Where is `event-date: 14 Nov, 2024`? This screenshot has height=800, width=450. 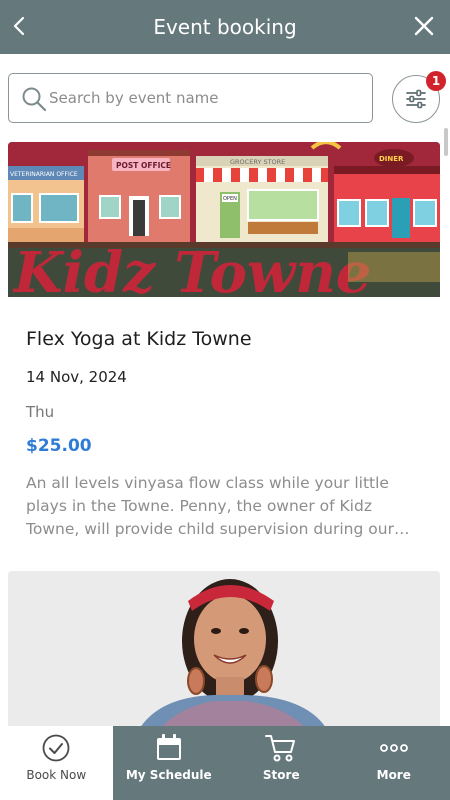
event-date: 14 Nov, 2024 is located at coordinates (76, 377).